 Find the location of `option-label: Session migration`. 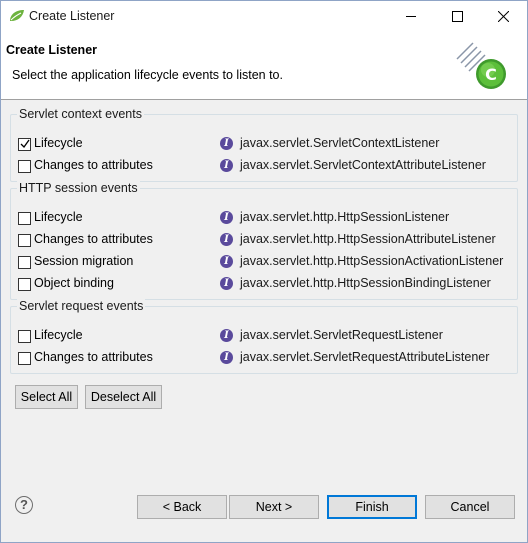

option-label: Session migration is located at coordinates (84, 261).